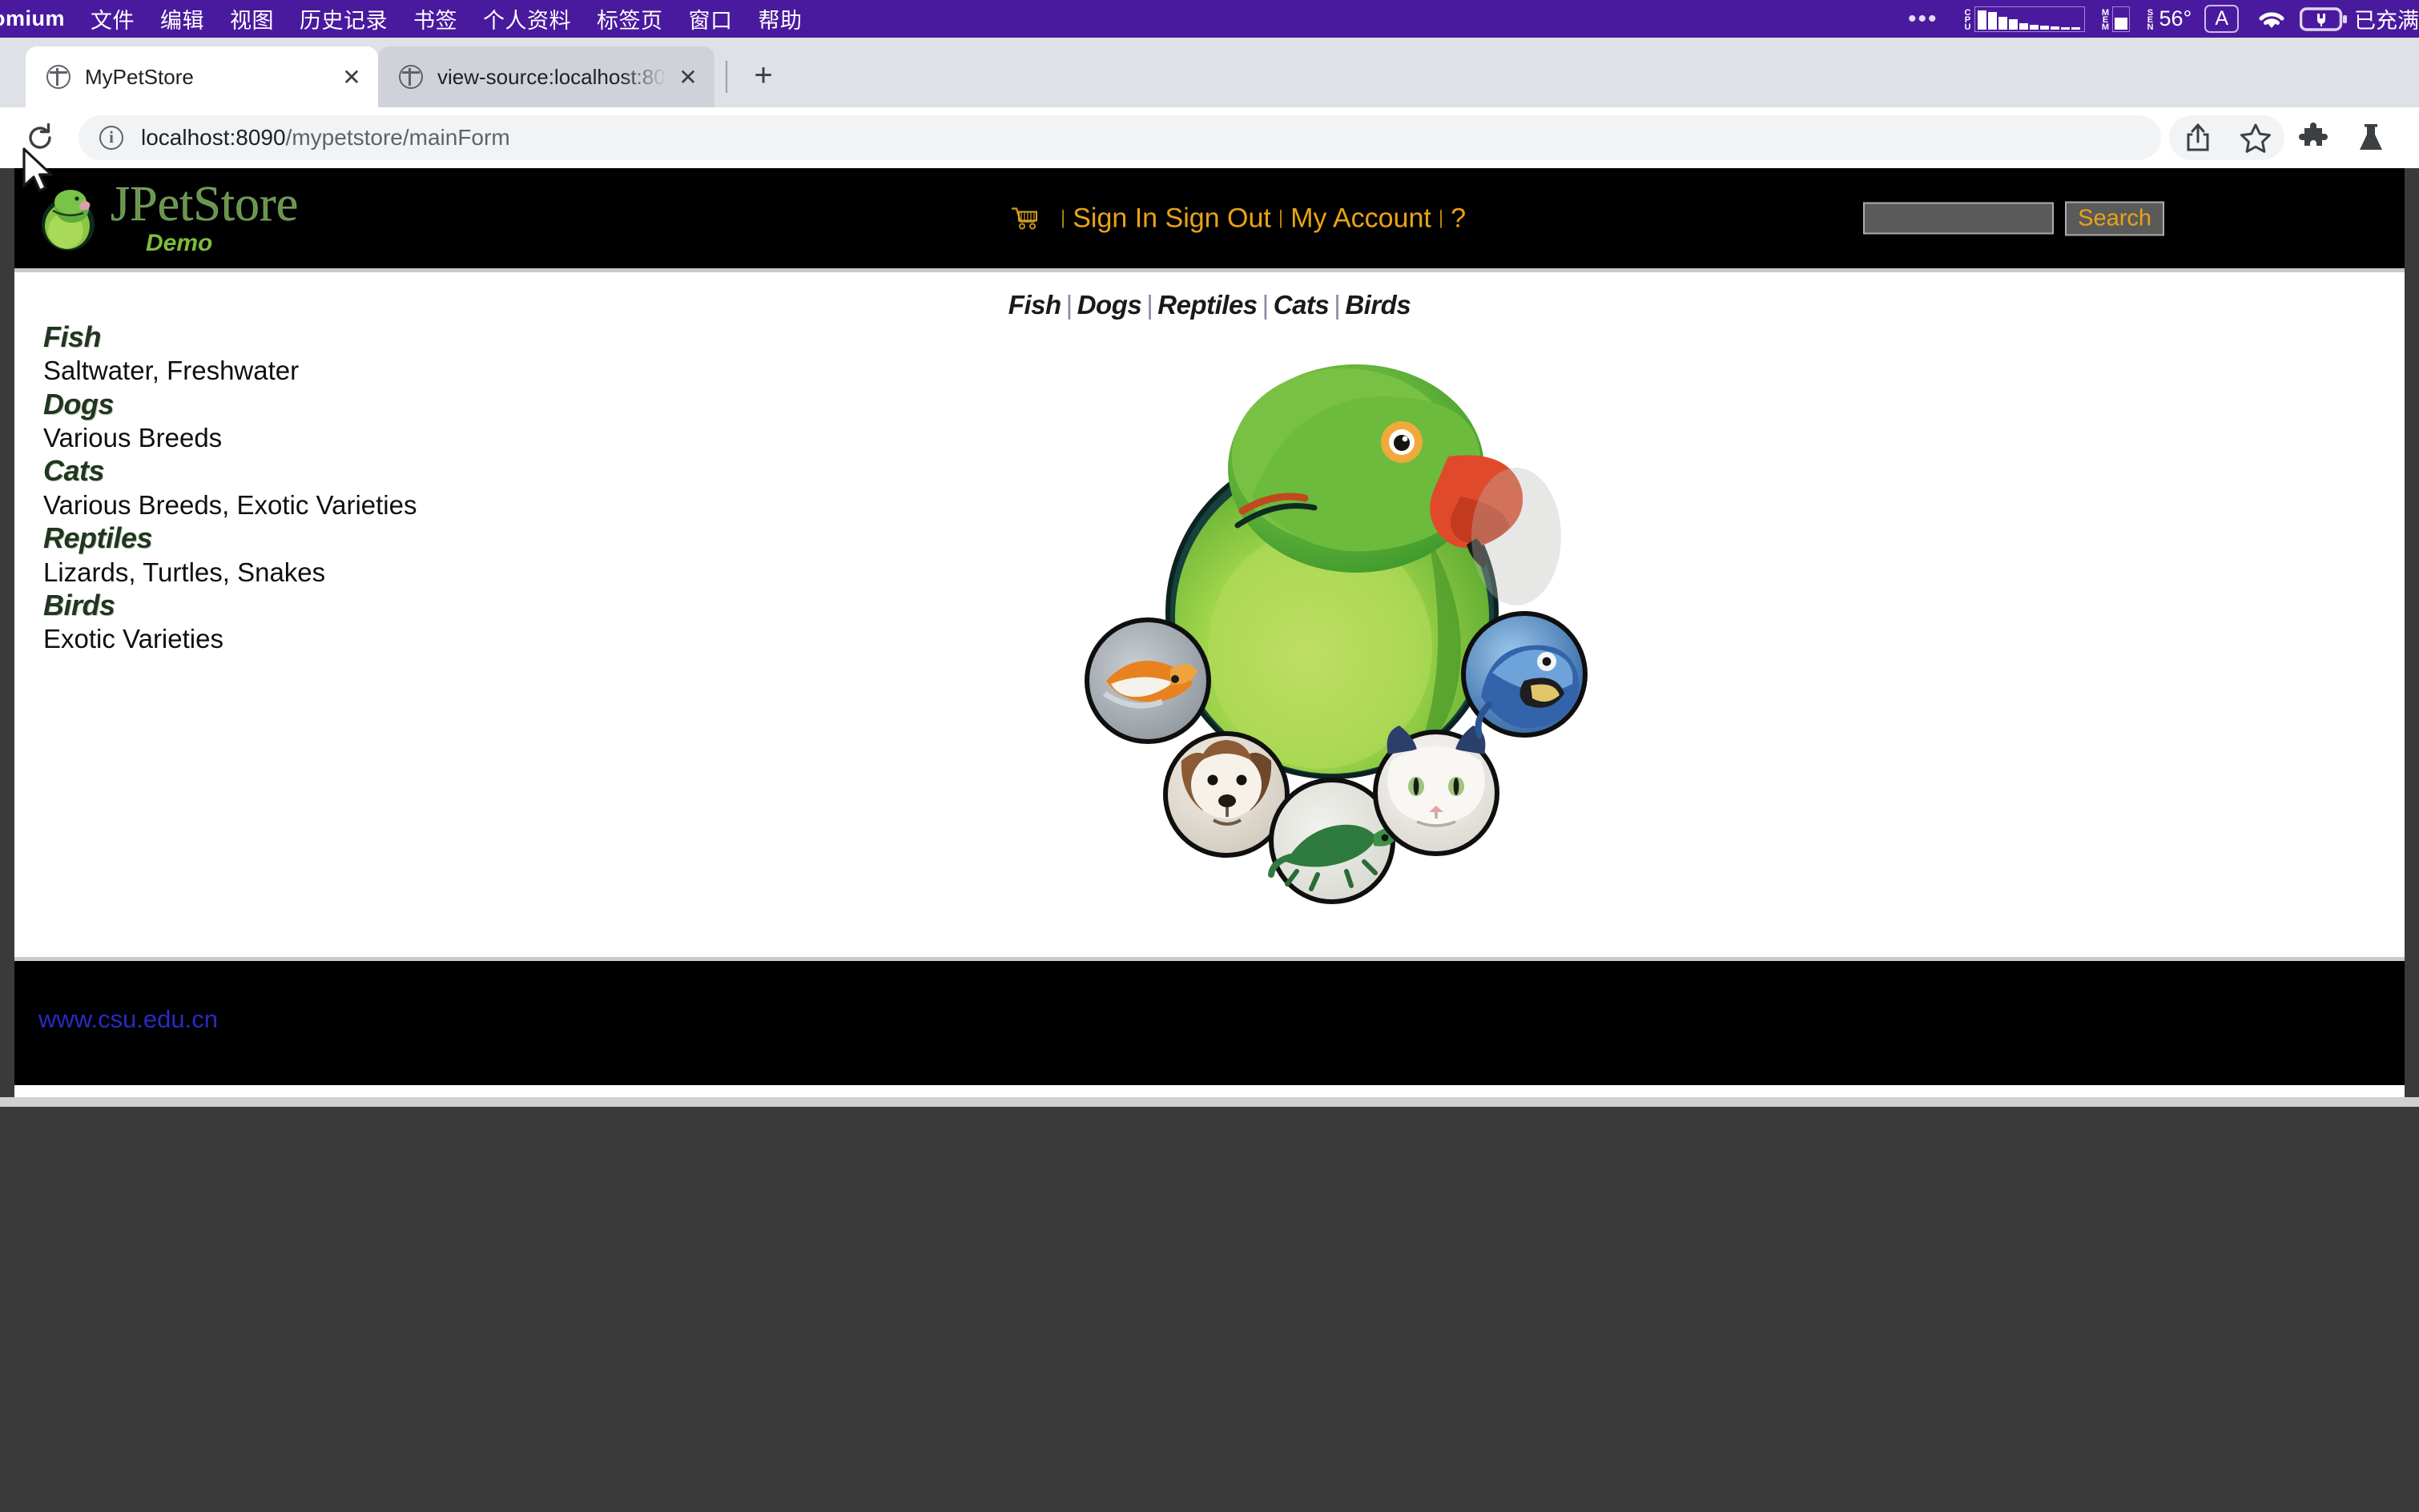 The width and height of the screenshot is (2419, 1512). I want to click on menu-item-bookmarks: 书签, so click(435, 18).